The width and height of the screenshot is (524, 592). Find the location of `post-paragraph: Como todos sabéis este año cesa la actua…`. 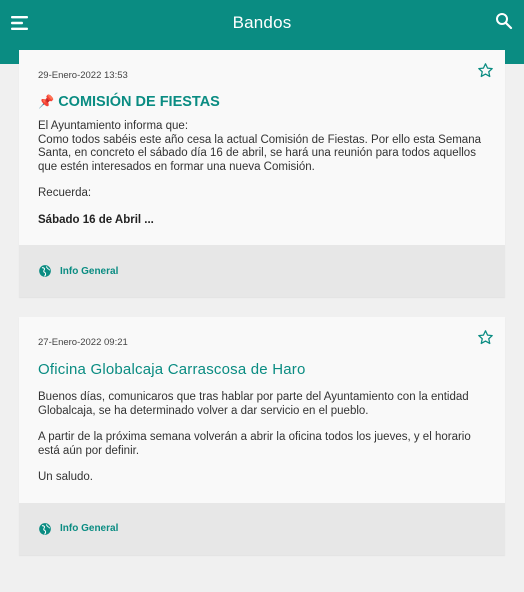

post-paragraph: Como todos sabéis este año cesa la actua… is located at coordinates (259, 153).